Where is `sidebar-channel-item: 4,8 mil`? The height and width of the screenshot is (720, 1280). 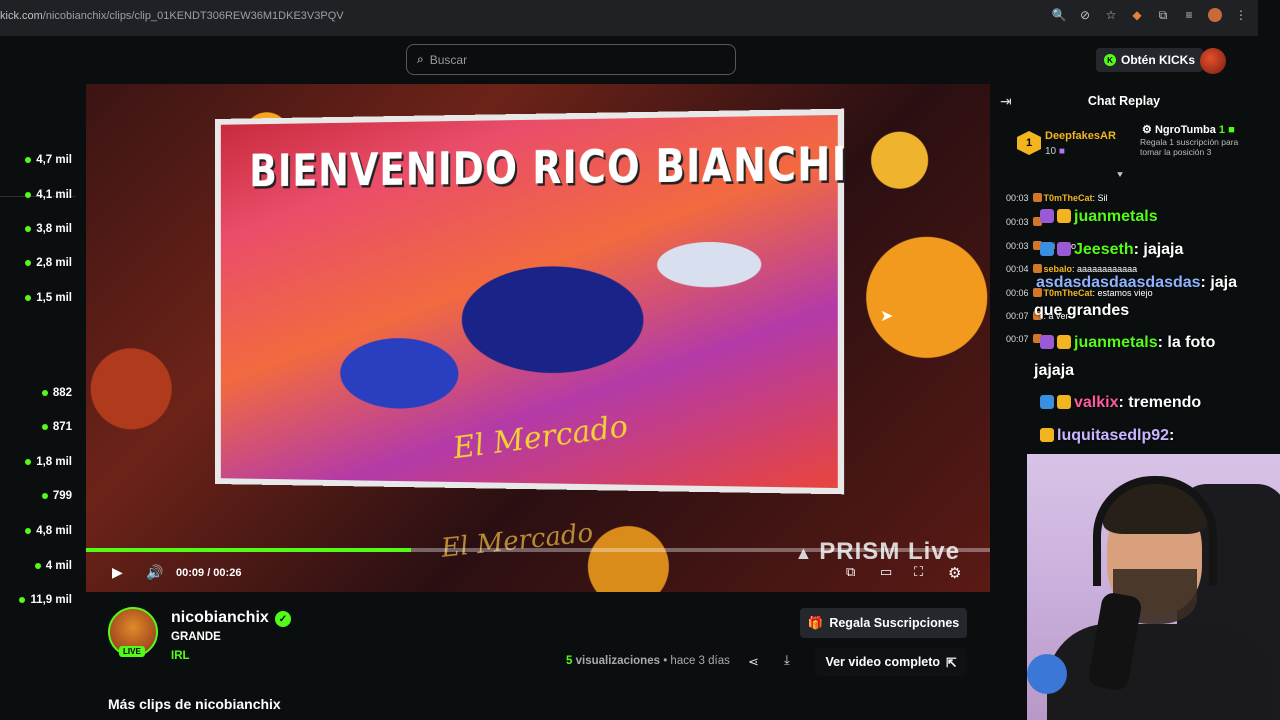 sidebar-channel-item: 4,8 mil is located at coordinates (48, 531).